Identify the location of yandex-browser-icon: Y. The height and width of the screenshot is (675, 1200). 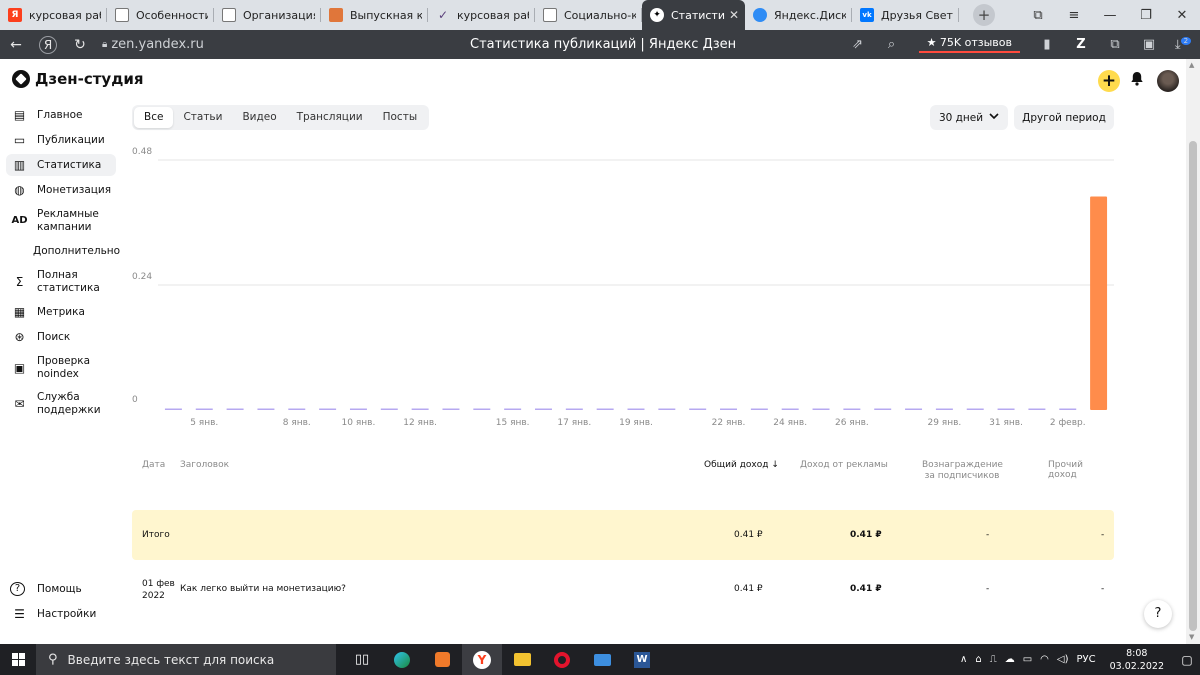
(482, 659).